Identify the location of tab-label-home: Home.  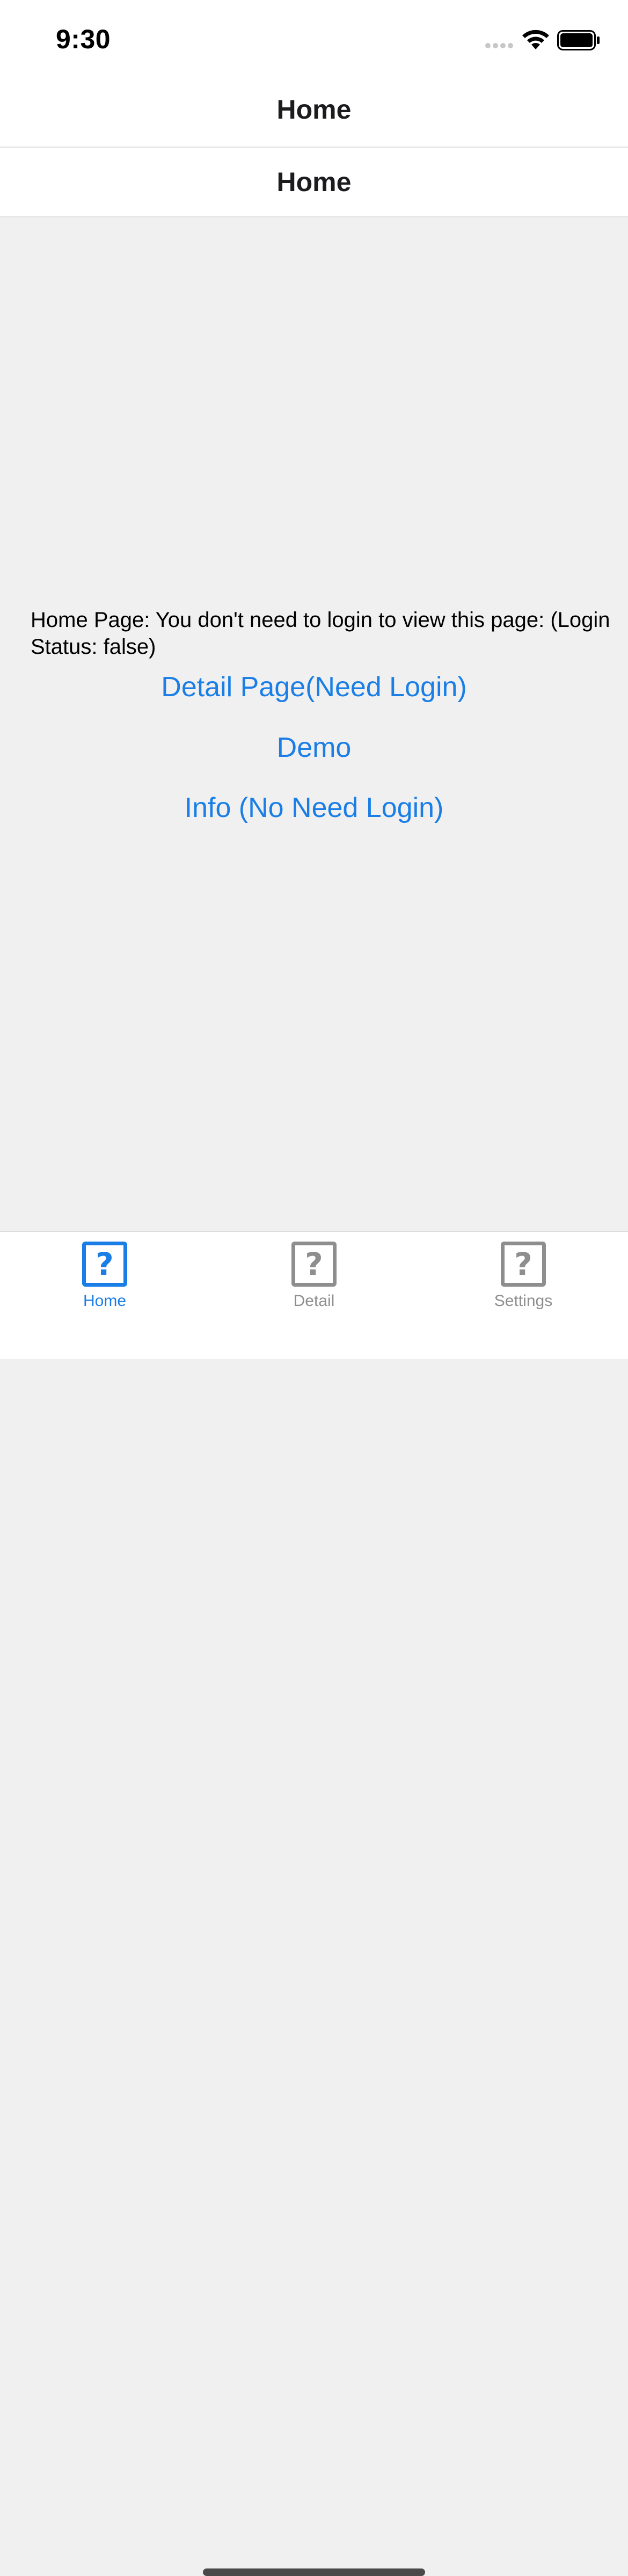
(105, 1301).